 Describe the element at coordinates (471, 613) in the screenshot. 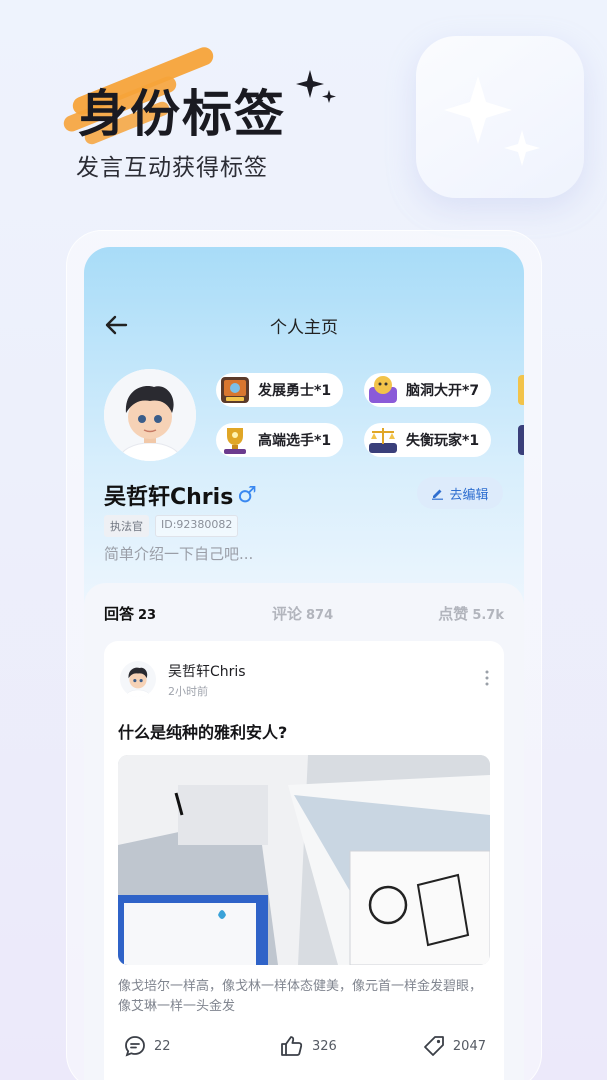

I see `tab-likes: 点赞 5.7k` at that location.